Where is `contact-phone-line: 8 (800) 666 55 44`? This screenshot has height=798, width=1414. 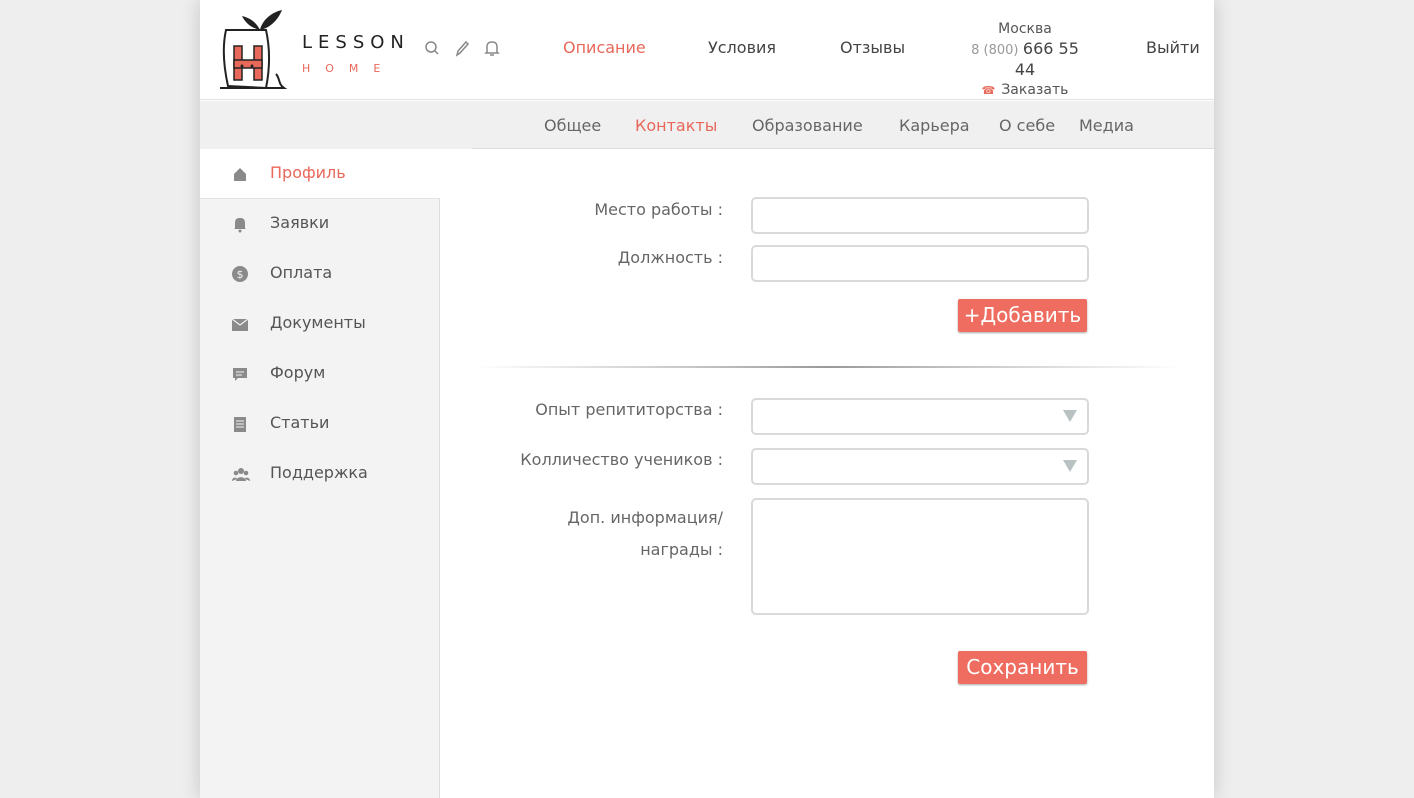
contact-phone-line: 8 (800) 666 55 44 is located at coordinates (1025, 60).